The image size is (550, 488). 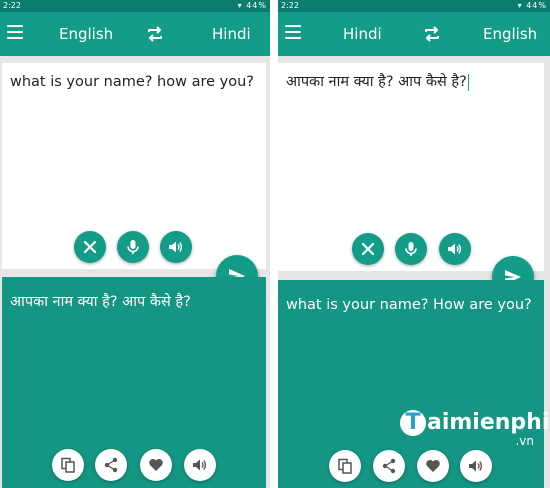 What do you see at coordinates (376, 82) in the screenshot?
I see `input-text: आपका नाम क्या है? आप कैसे है?` at bounding box center [376, 82].